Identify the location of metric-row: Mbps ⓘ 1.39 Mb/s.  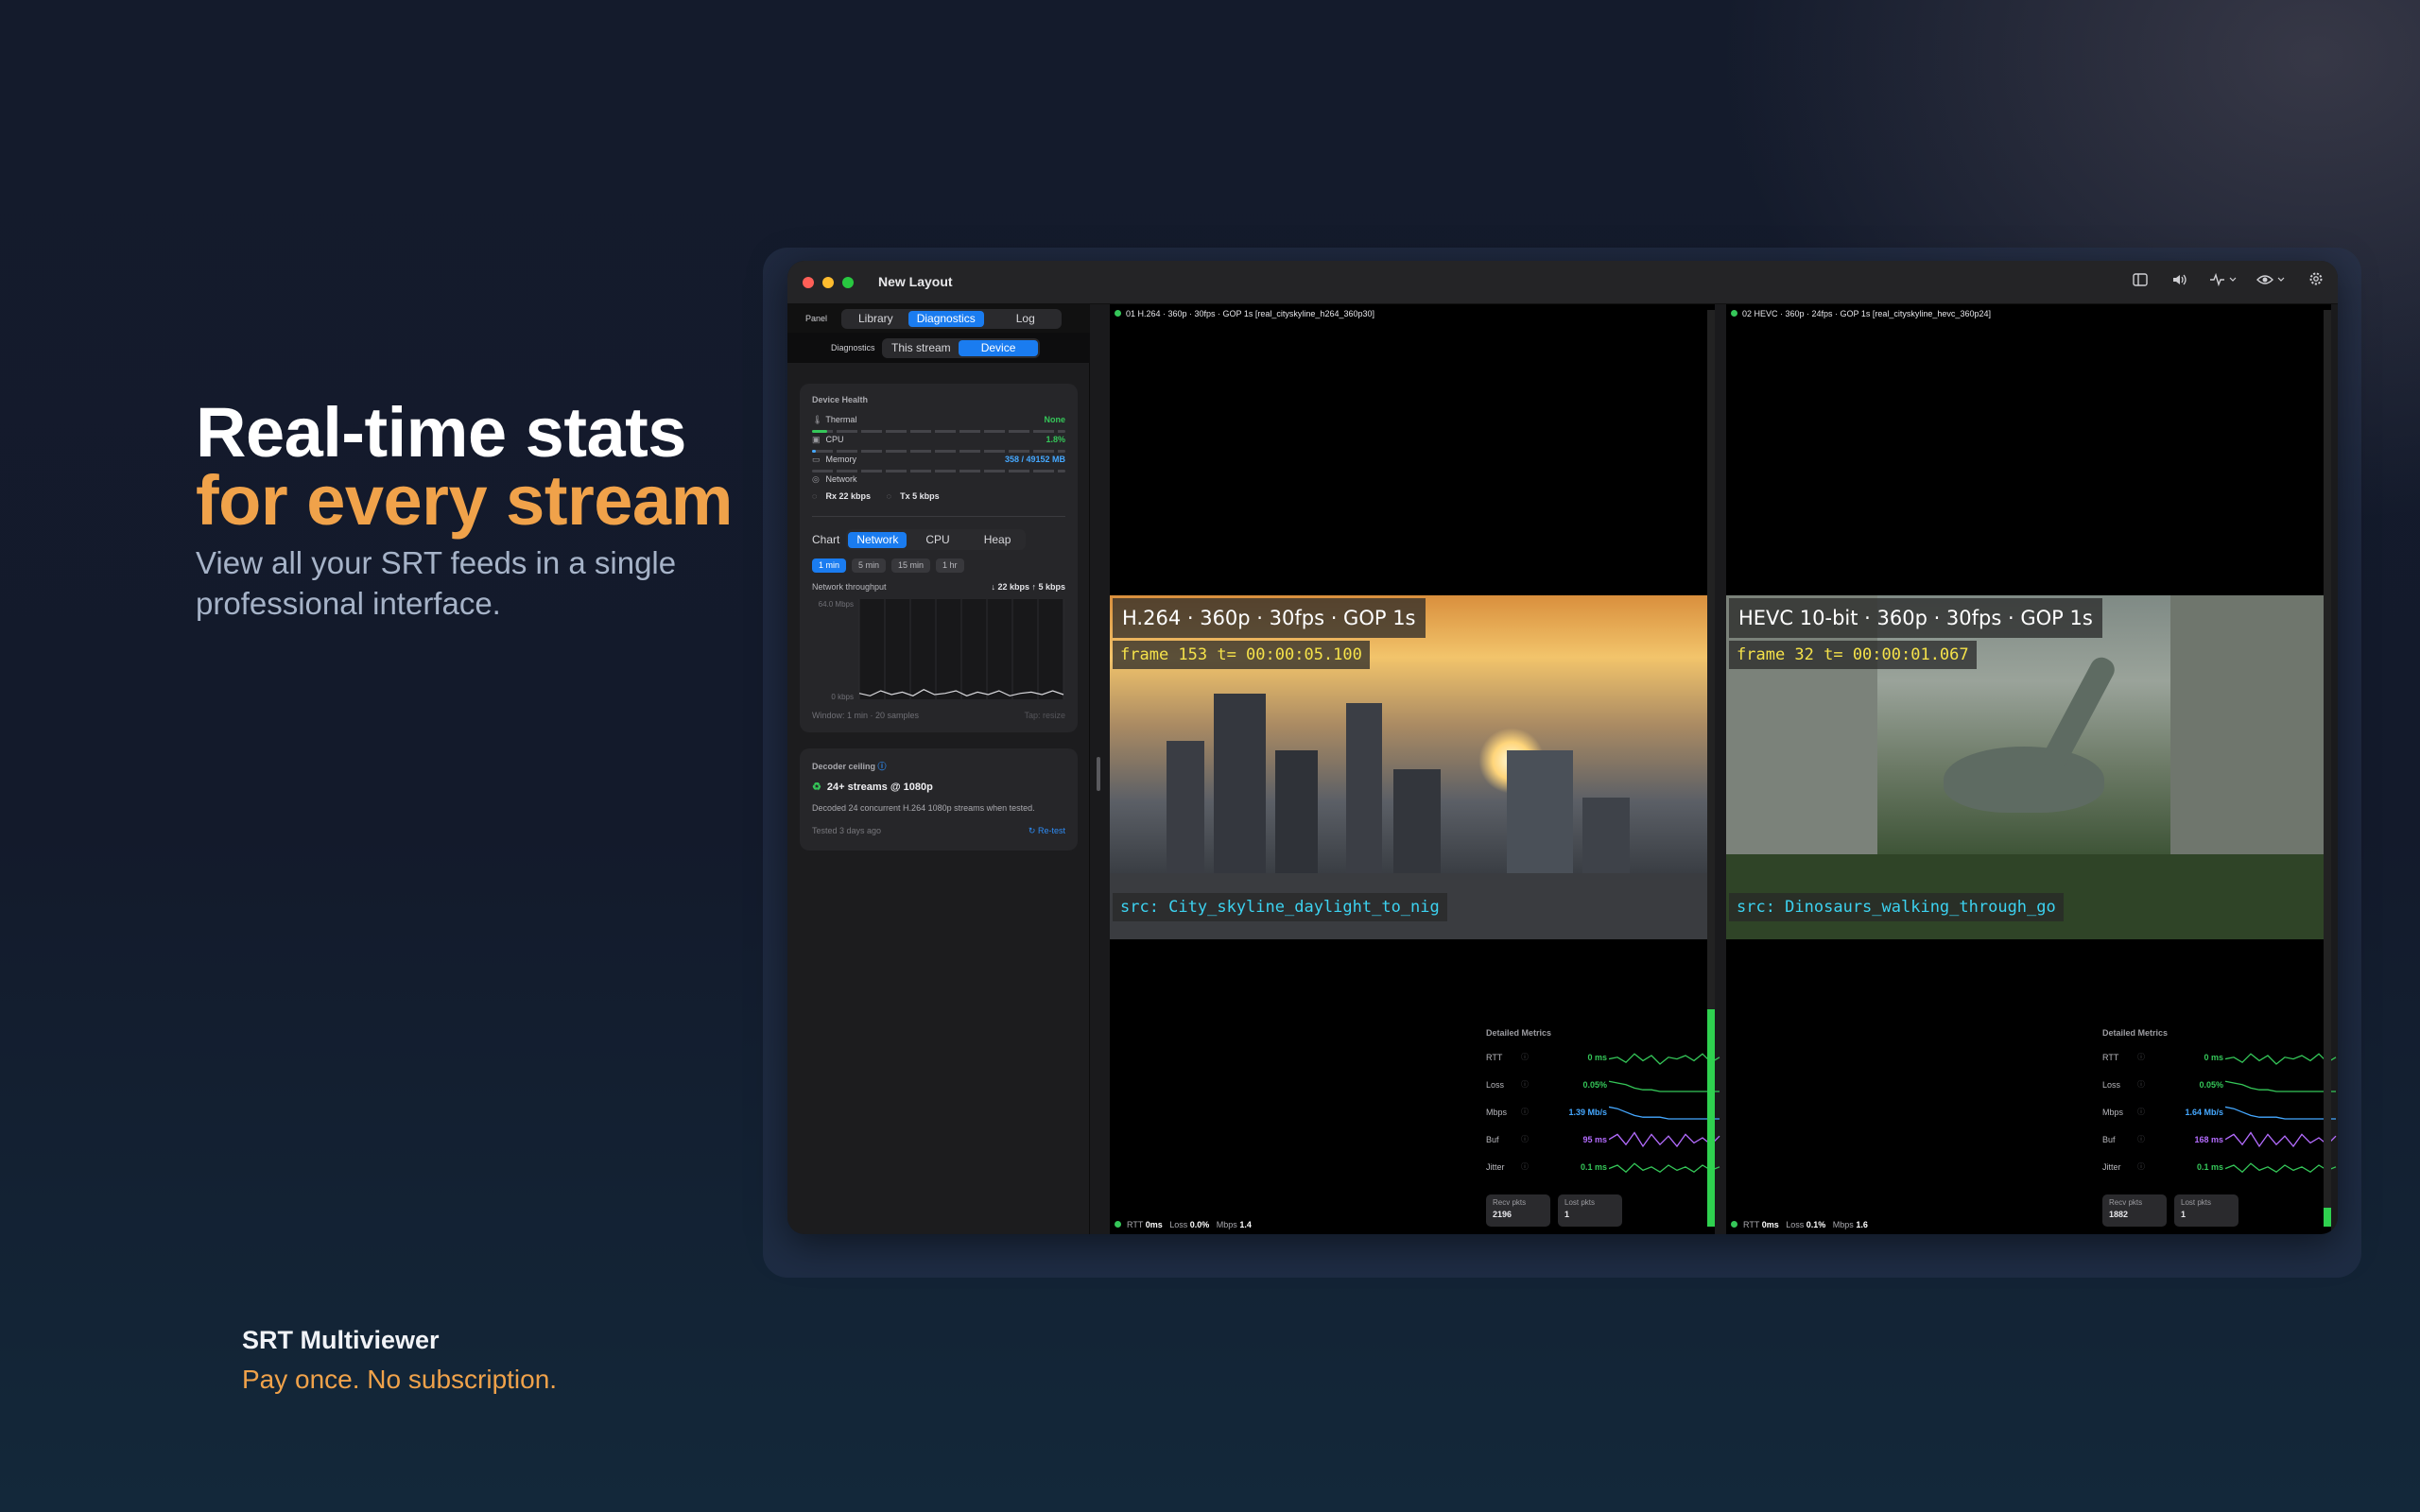
(1604, 1112).